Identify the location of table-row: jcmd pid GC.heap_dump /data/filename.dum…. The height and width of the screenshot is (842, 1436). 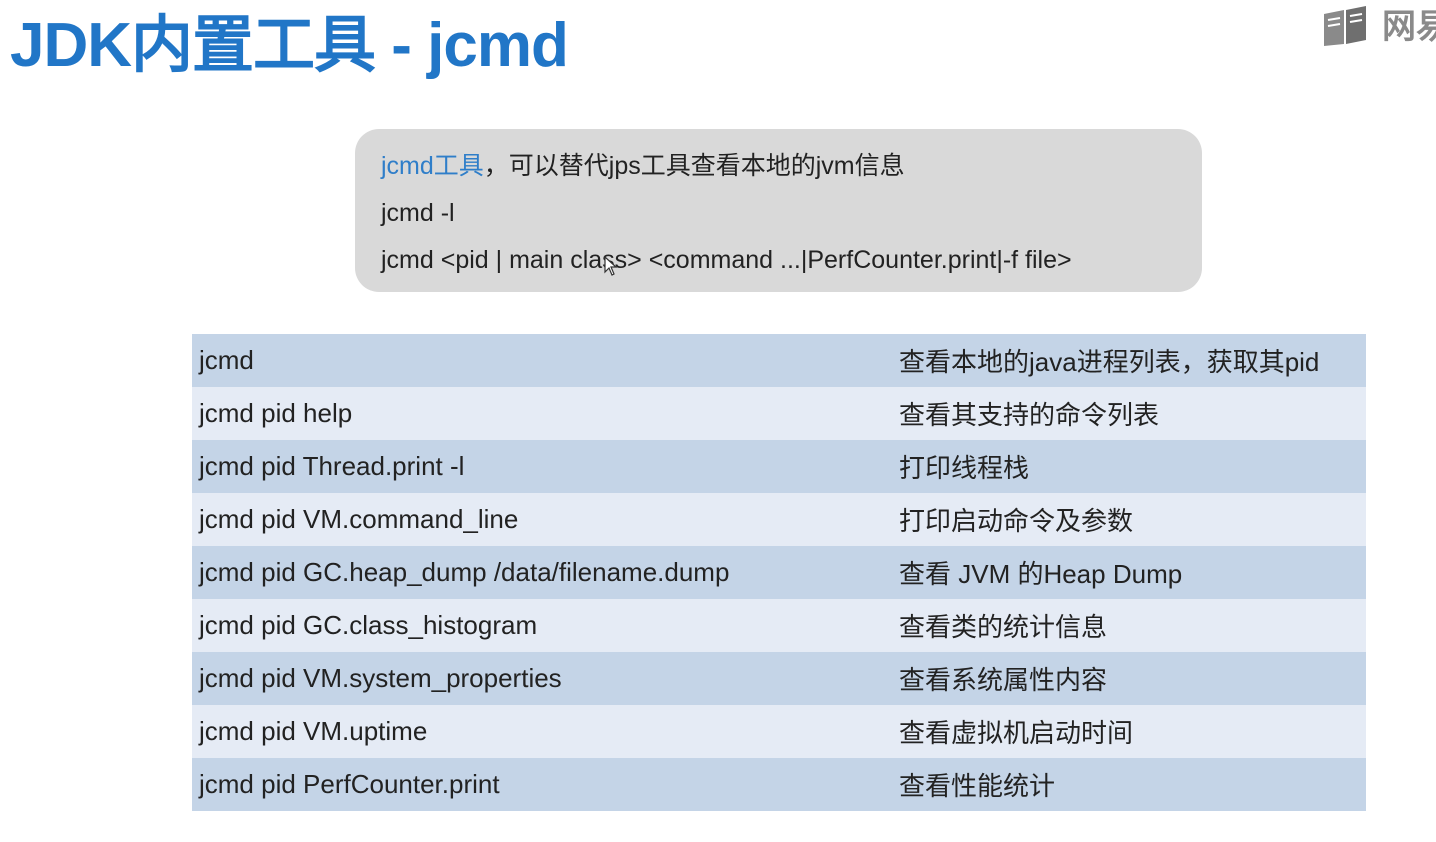
(779, 572).